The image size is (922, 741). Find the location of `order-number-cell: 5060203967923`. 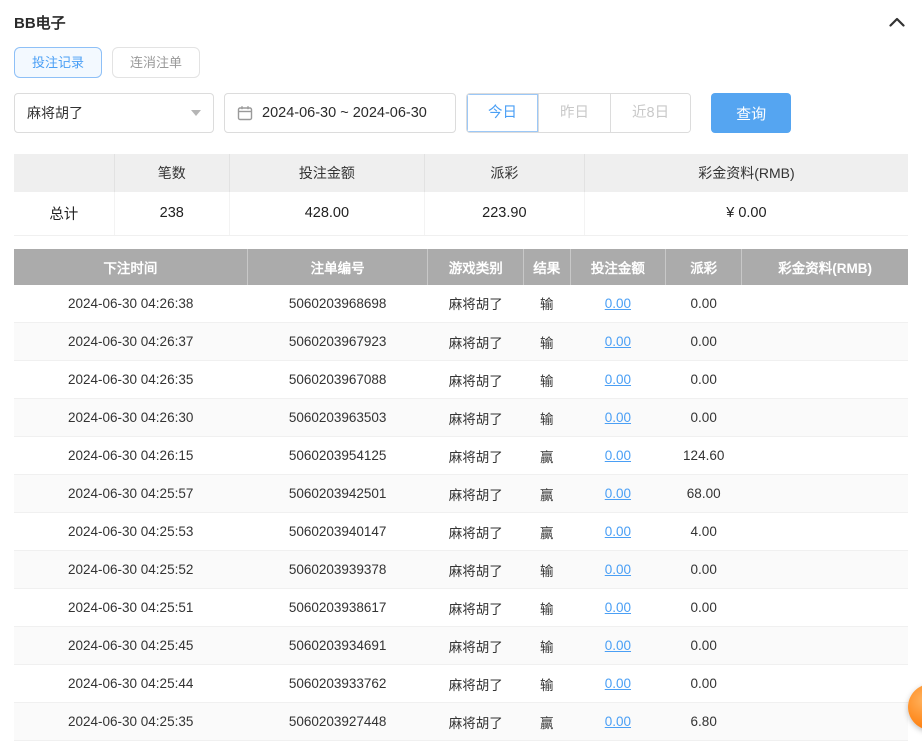

order-number-cell: 5060203967923 is located at coordinates (337, 342).